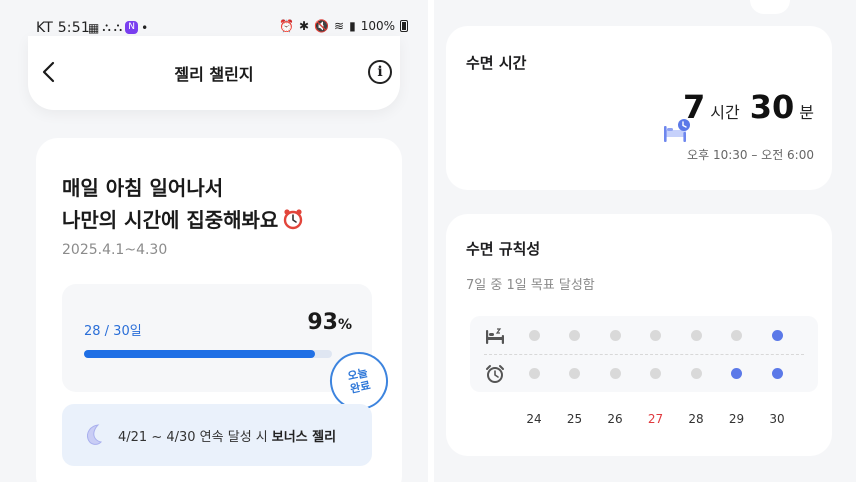  What do you see at coordinates (770, 7) in the screenshot?
I see `scroll-indicator` at bounding box center [770, 7].